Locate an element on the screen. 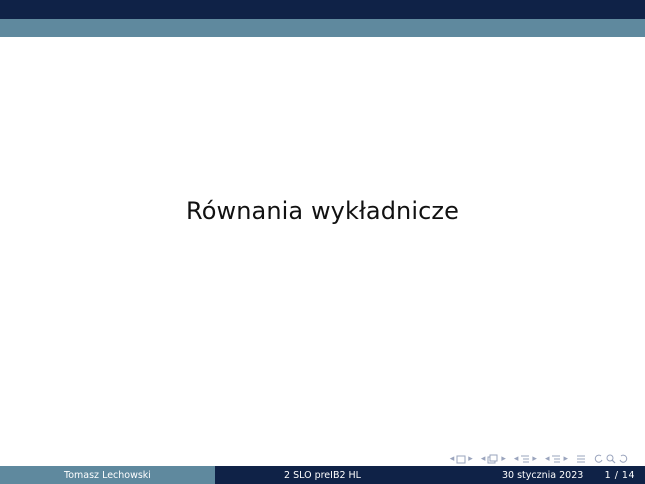  nav-search-group is located at coordinates (611, 459).